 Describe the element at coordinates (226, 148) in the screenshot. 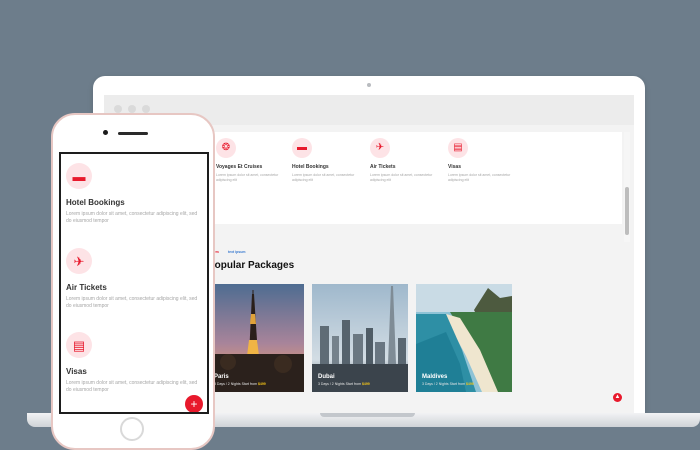

I see `passport-icon: ❂` at that location.